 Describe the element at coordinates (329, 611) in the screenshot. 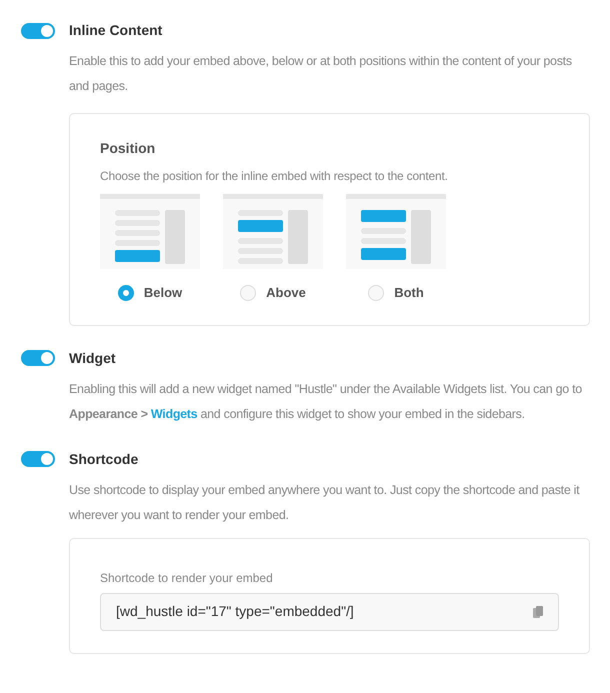

I see `shortcode-field: [wd_hustle id="17" type="embedded"/]` at that location.